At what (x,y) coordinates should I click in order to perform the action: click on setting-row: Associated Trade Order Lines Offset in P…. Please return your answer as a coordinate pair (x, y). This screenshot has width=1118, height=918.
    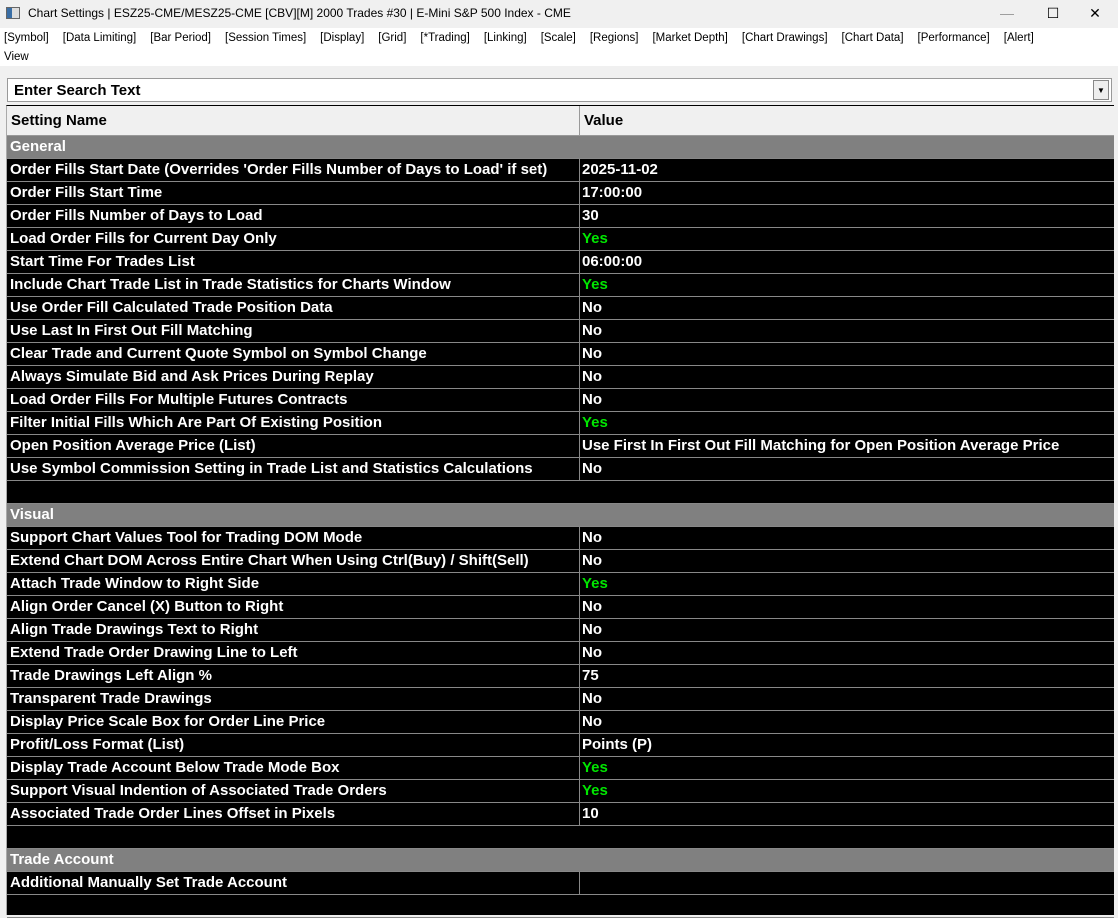
    Looking at the image, I should click on (560, 814).